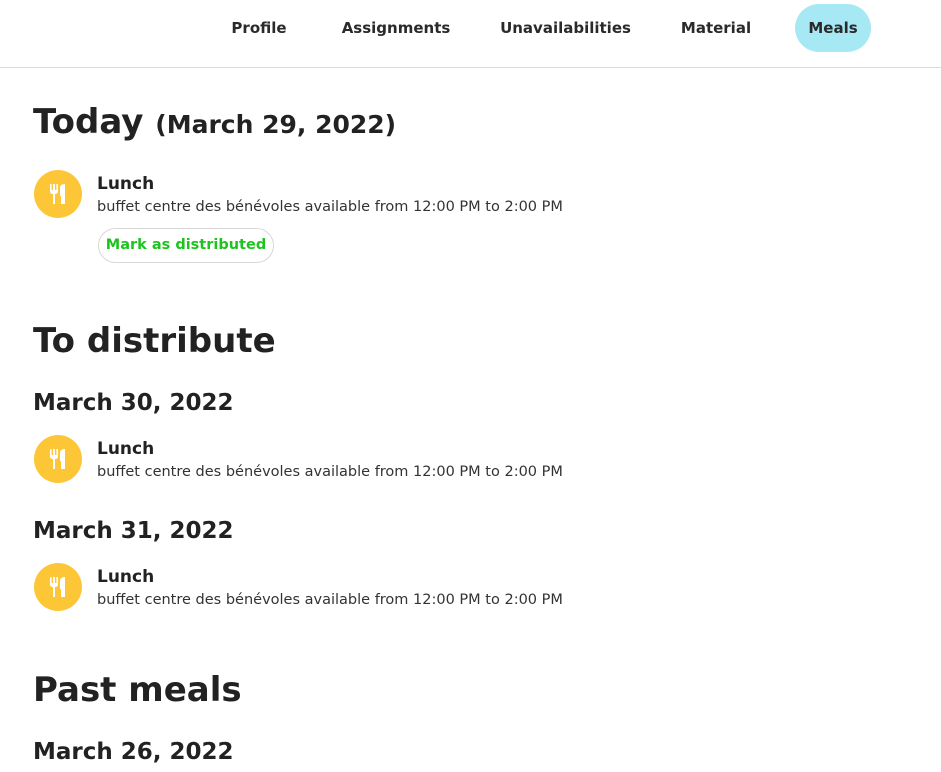 The width and height of the screenshot is (941, 772). What do you see at coordinates (133, 403) in the screenshot?
I see `day-date: March 30, 2022` at bounding box center [133, 403].